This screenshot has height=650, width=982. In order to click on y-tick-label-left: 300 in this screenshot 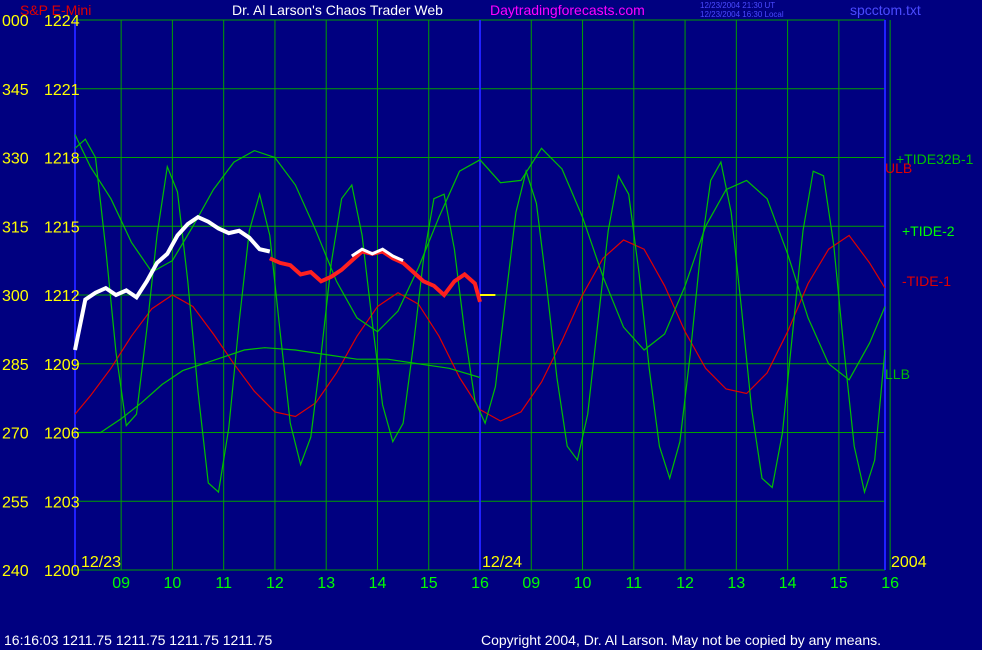, I will do `click(15, 296)`.